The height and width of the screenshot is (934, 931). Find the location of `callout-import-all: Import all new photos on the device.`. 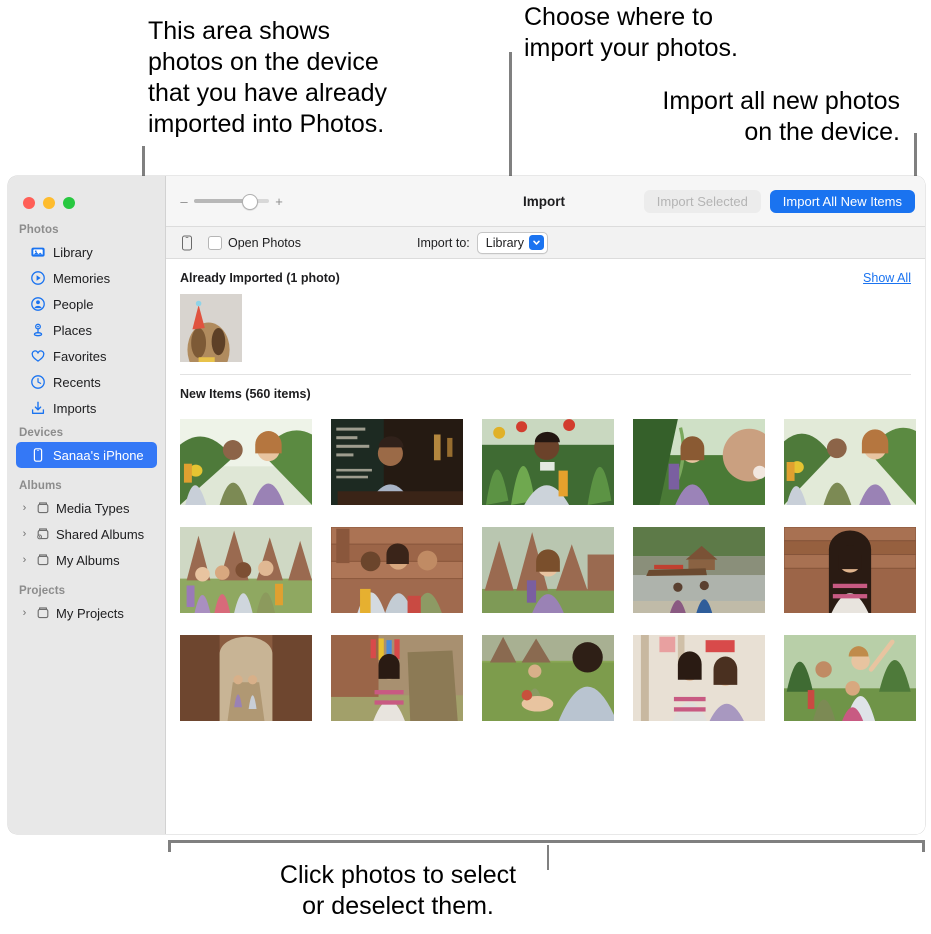

callout-import-all: Import all new photos on the device. is located at coordinates (781, 116).